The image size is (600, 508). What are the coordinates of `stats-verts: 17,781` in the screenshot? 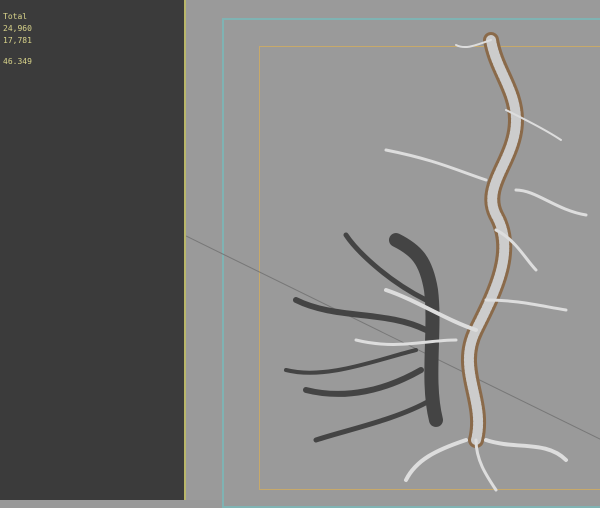 It's located at (17, 40).